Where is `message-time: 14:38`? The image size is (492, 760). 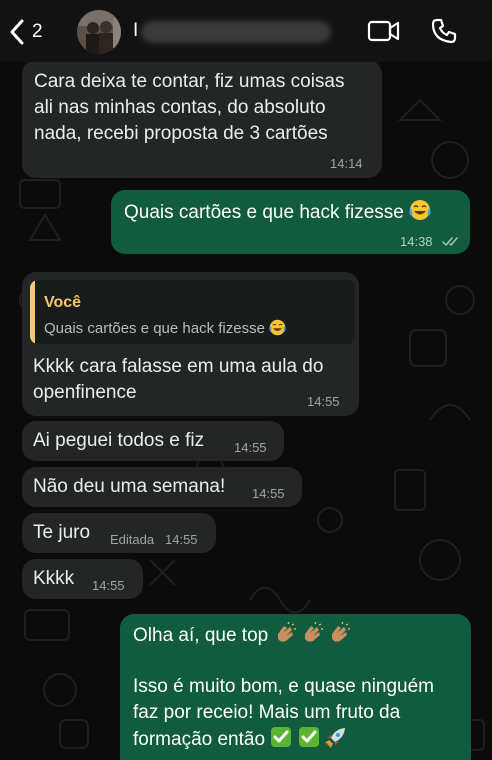
message-time: 14:38 is located at coordinates (416, 241).